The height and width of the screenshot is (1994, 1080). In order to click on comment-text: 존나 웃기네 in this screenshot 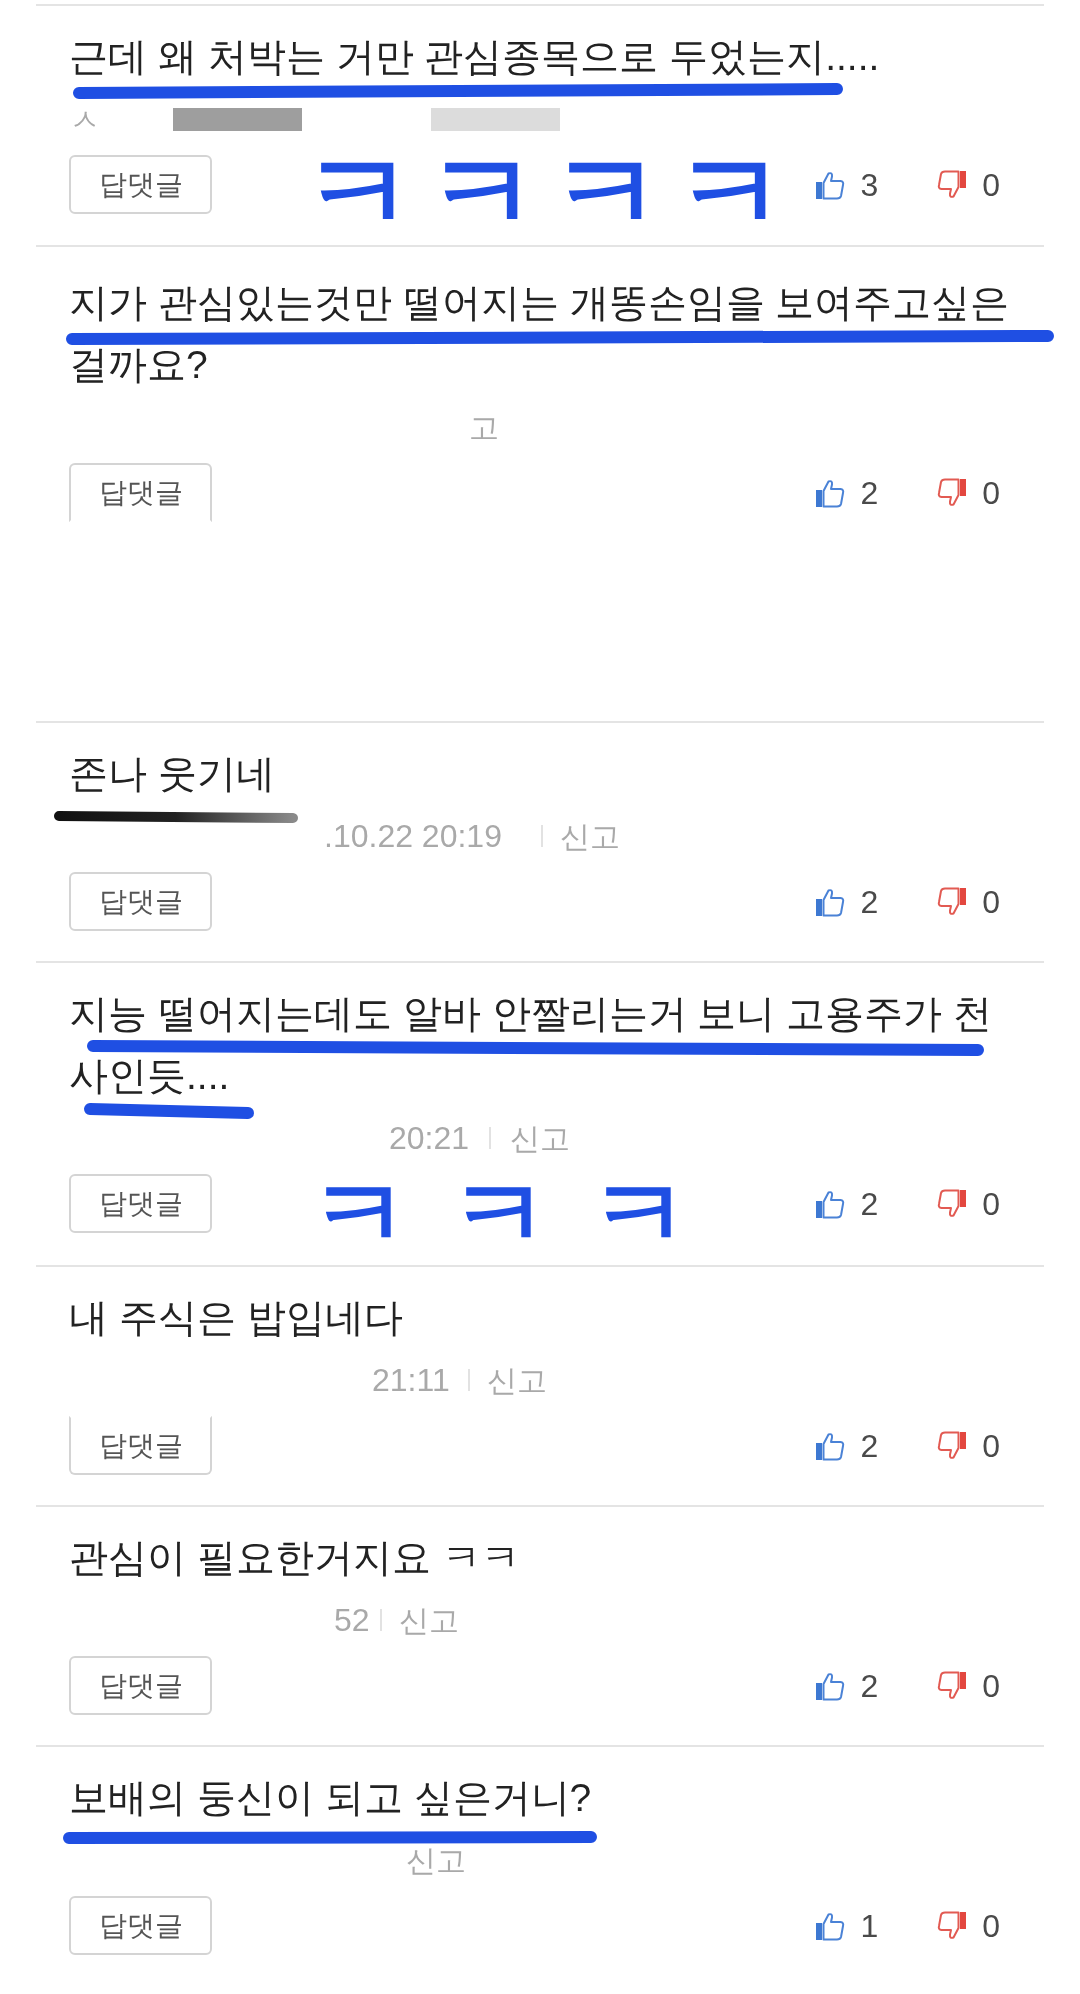, I will do `click(172, 774)`.